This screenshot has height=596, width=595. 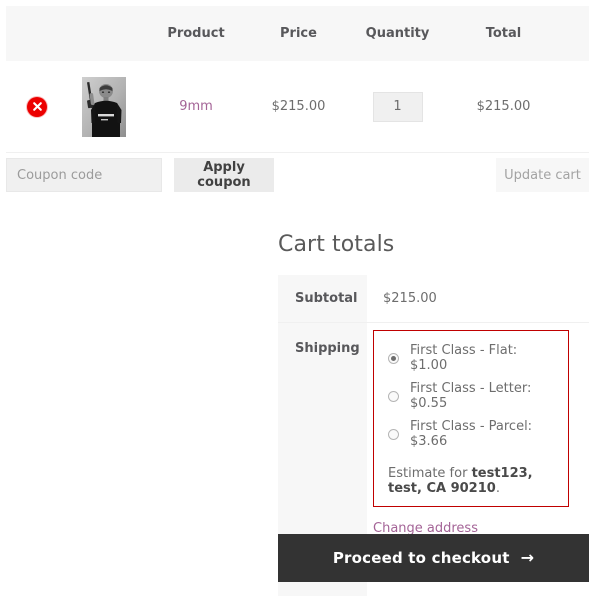 I want to click on proceed-to-checkout-button: Proceed to checkout →, so click(x=433, y=558).